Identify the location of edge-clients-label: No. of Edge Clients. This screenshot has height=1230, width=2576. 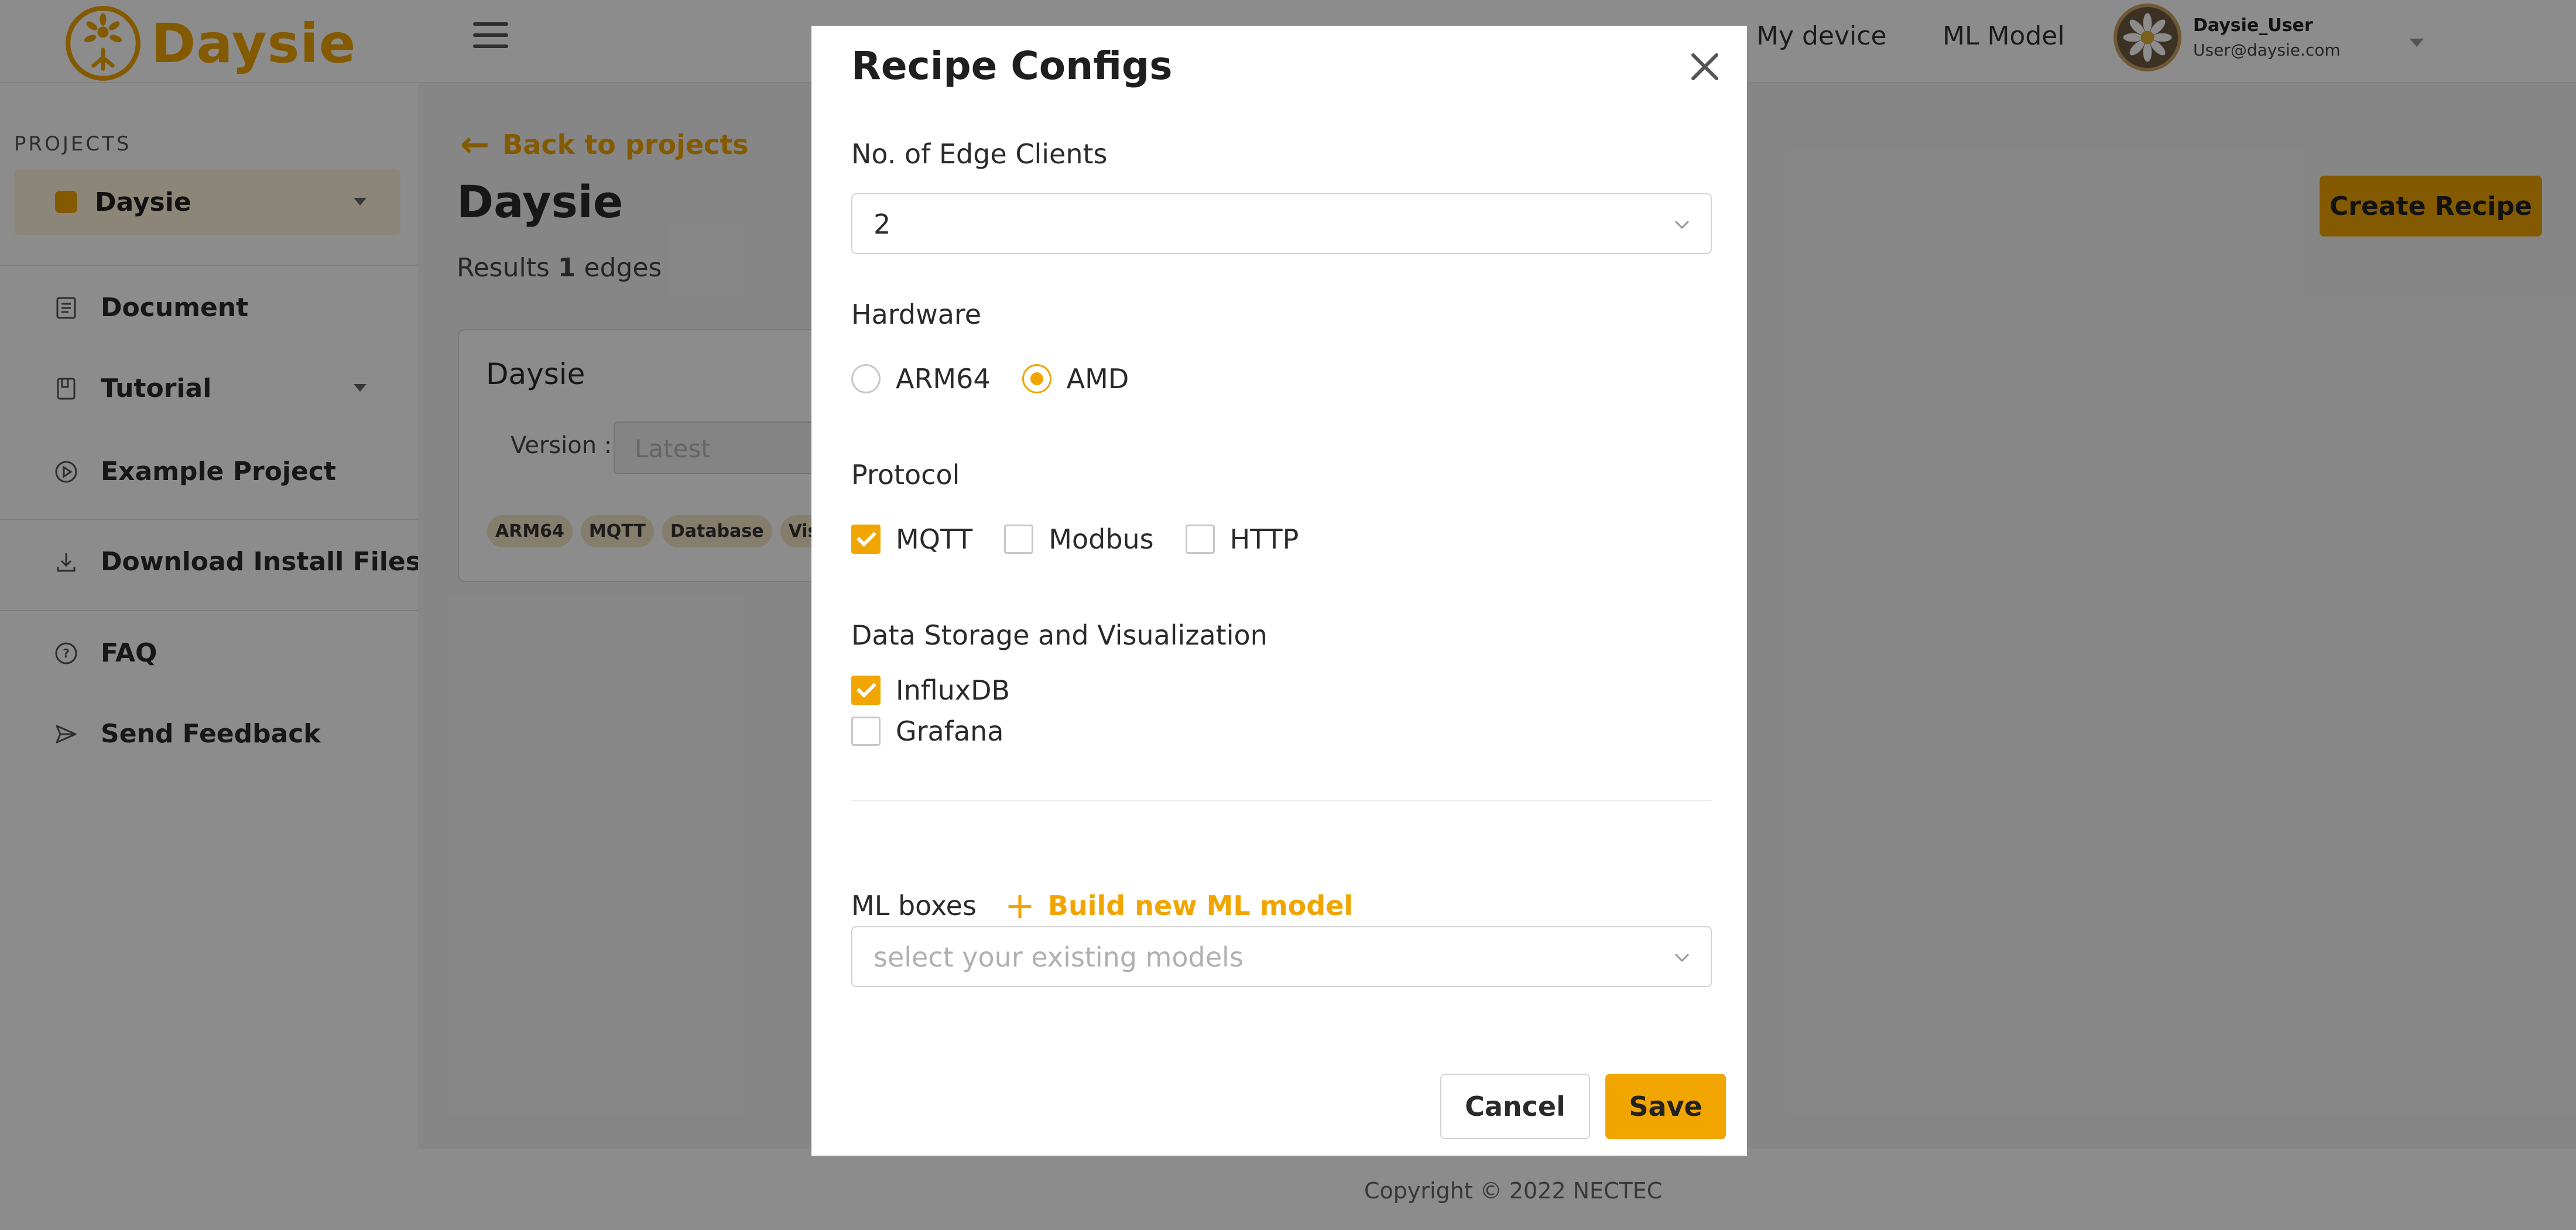
(979, 154).